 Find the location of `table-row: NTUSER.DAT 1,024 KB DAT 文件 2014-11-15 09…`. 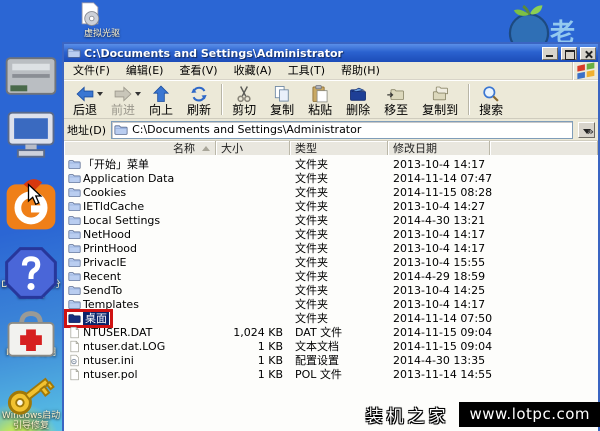

table-row: NTUSER.DAT 1,024 KB DAT 文件 2014-11-15 09… is located at coordinates (331, 332).